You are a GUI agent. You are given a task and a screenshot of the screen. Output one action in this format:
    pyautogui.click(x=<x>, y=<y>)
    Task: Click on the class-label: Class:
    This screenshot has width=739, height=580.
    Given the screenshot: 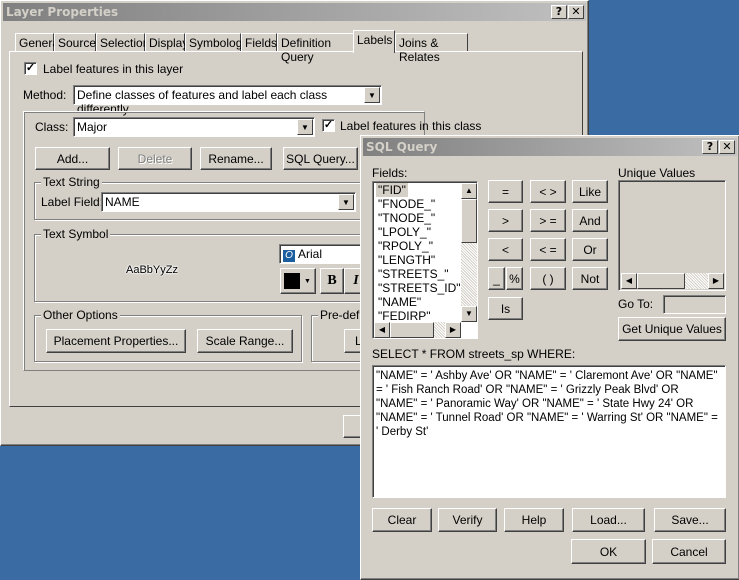 What is the action you would take?
    pyautogui.click(x=52, y=127)
    